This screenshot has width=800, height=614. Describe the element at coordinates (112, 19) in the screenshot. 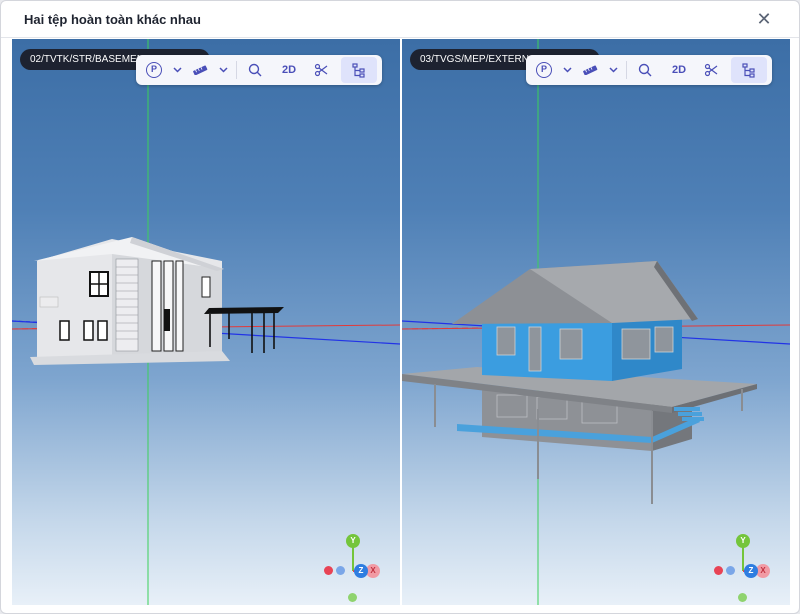

I see `dialog-title: Hai tệp hoàn toàn khác nhau` at that location.